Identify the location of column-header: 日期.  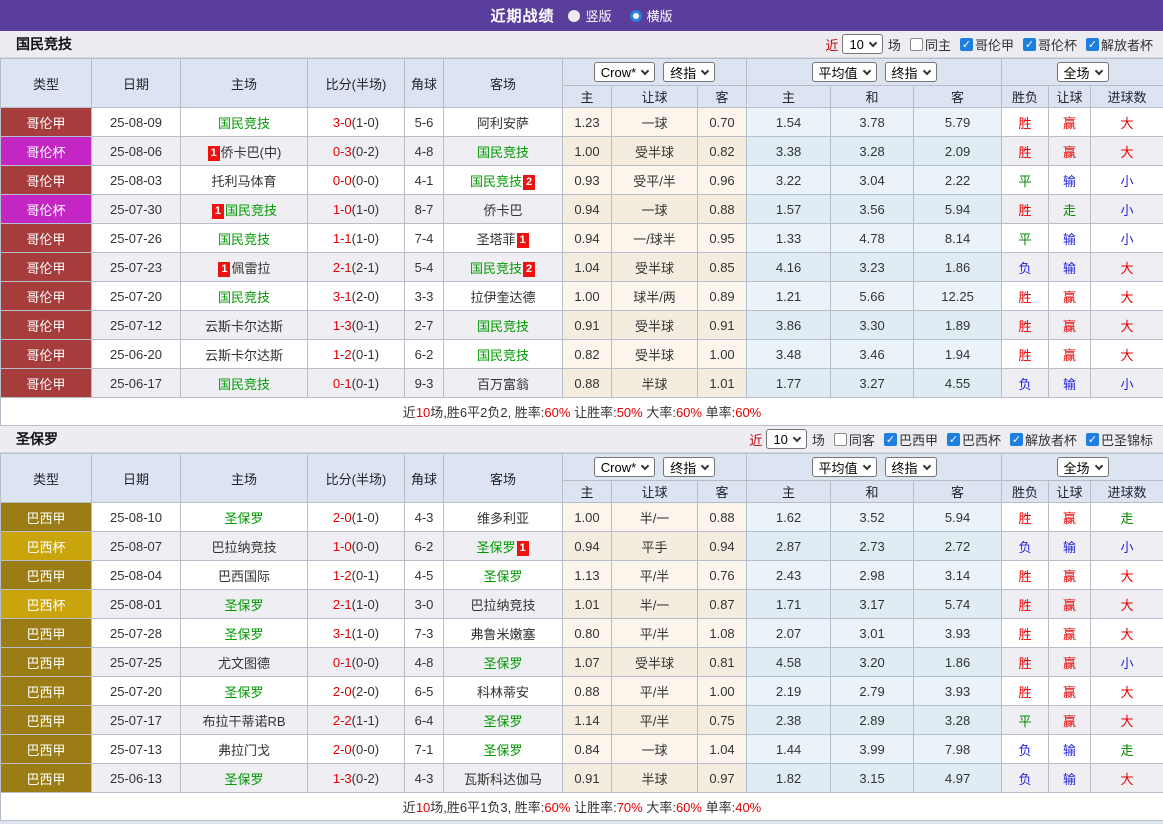
(136, 478).